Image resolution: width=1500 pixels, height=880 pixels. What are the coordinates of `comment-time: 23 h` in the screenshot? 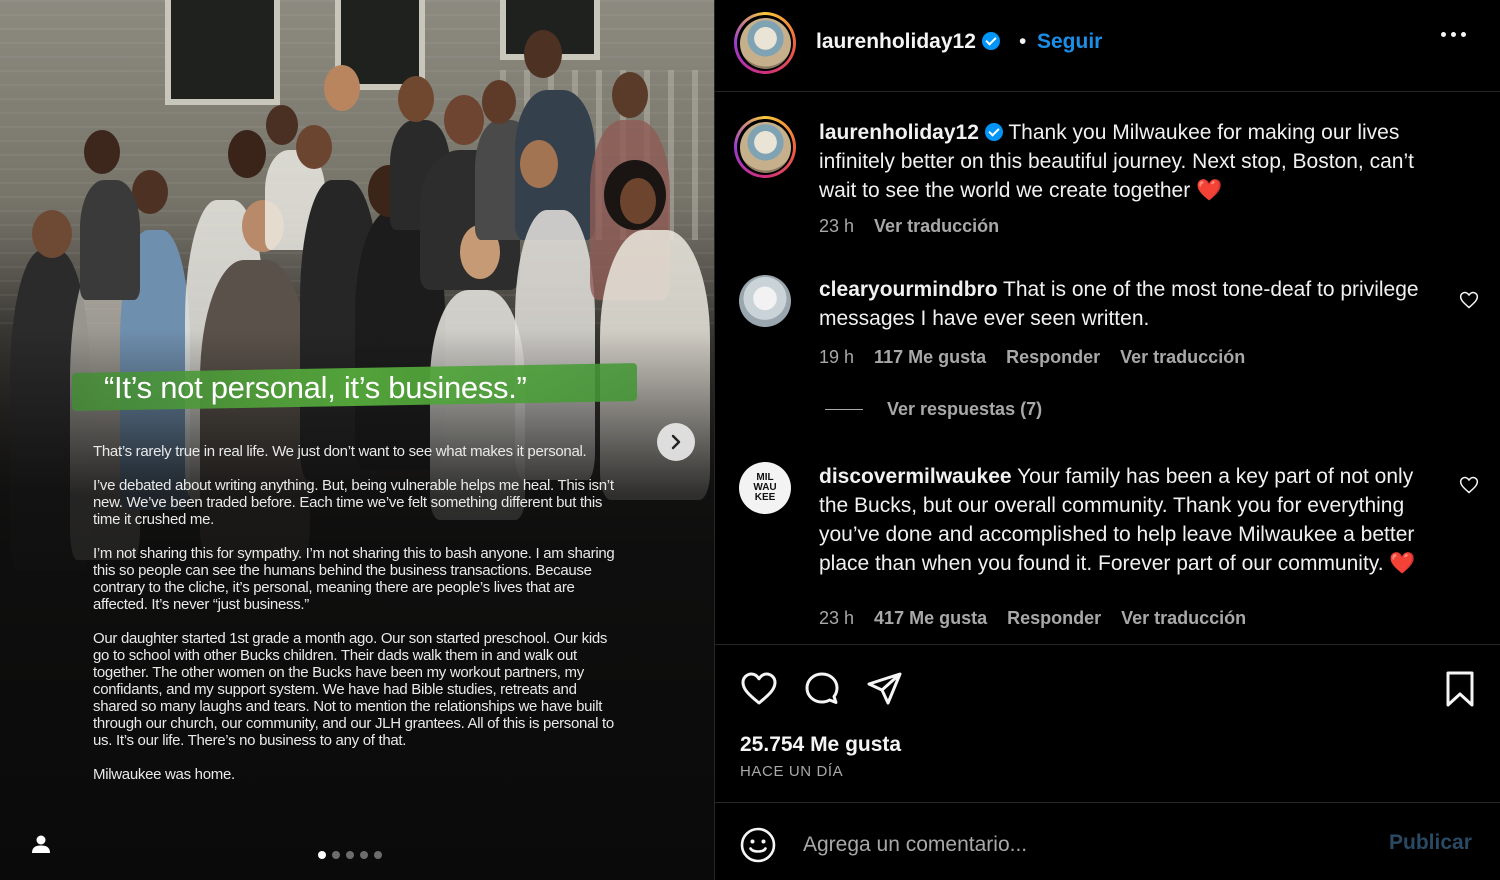 It's located at (837, 618).